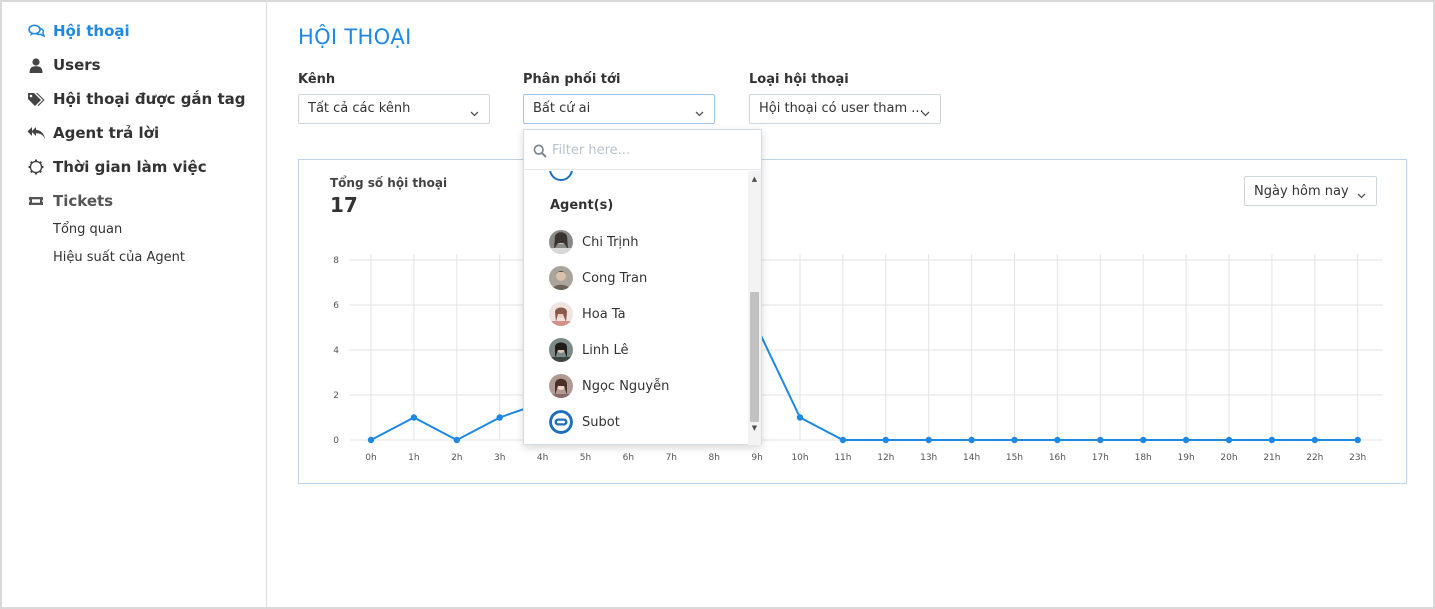 The width and height of the screenshot is (1435, 609). I want to click on sidebar-item-conversations: Hội thoại, so click(78, 31).